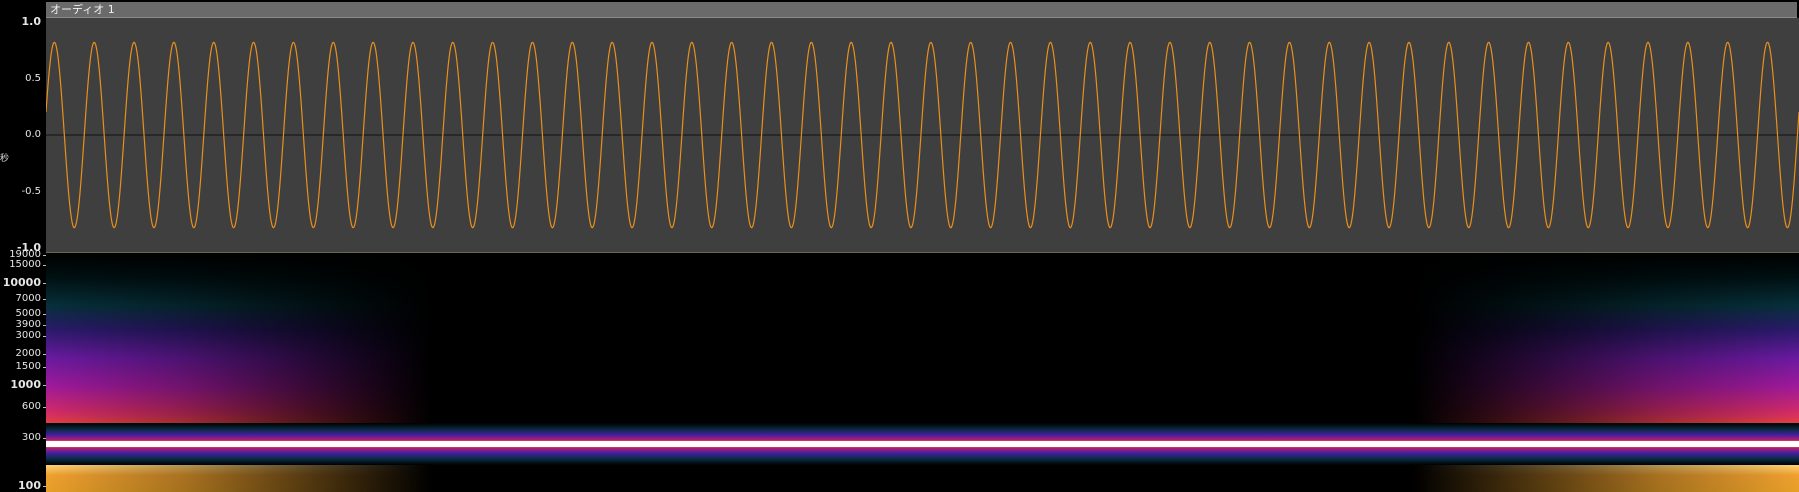  Describe the element at coordinates (25, 265) in the screenshot. I see `frequency-tick-label: 15000` at that location.